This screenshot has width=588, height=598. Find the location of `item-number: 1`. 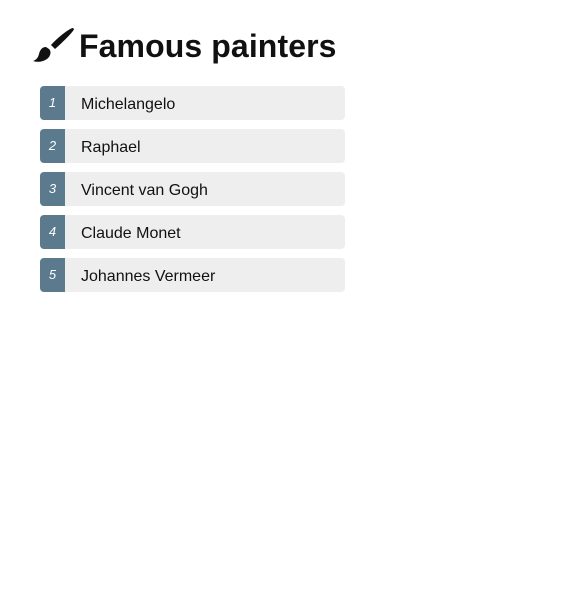

item-number: 1 is located at coordinates (52, 103).